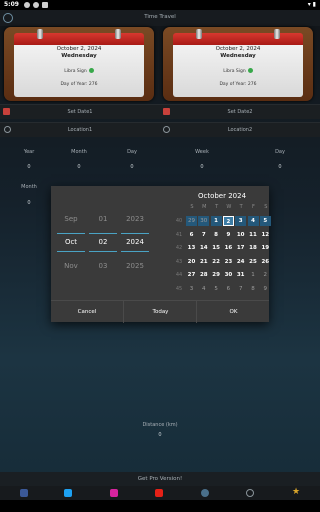 This screenshot has height=512, width=320. Describe the element at coordinates (103, 242) in the screenshot. I see `spinner-day-selected: 02` at that location.